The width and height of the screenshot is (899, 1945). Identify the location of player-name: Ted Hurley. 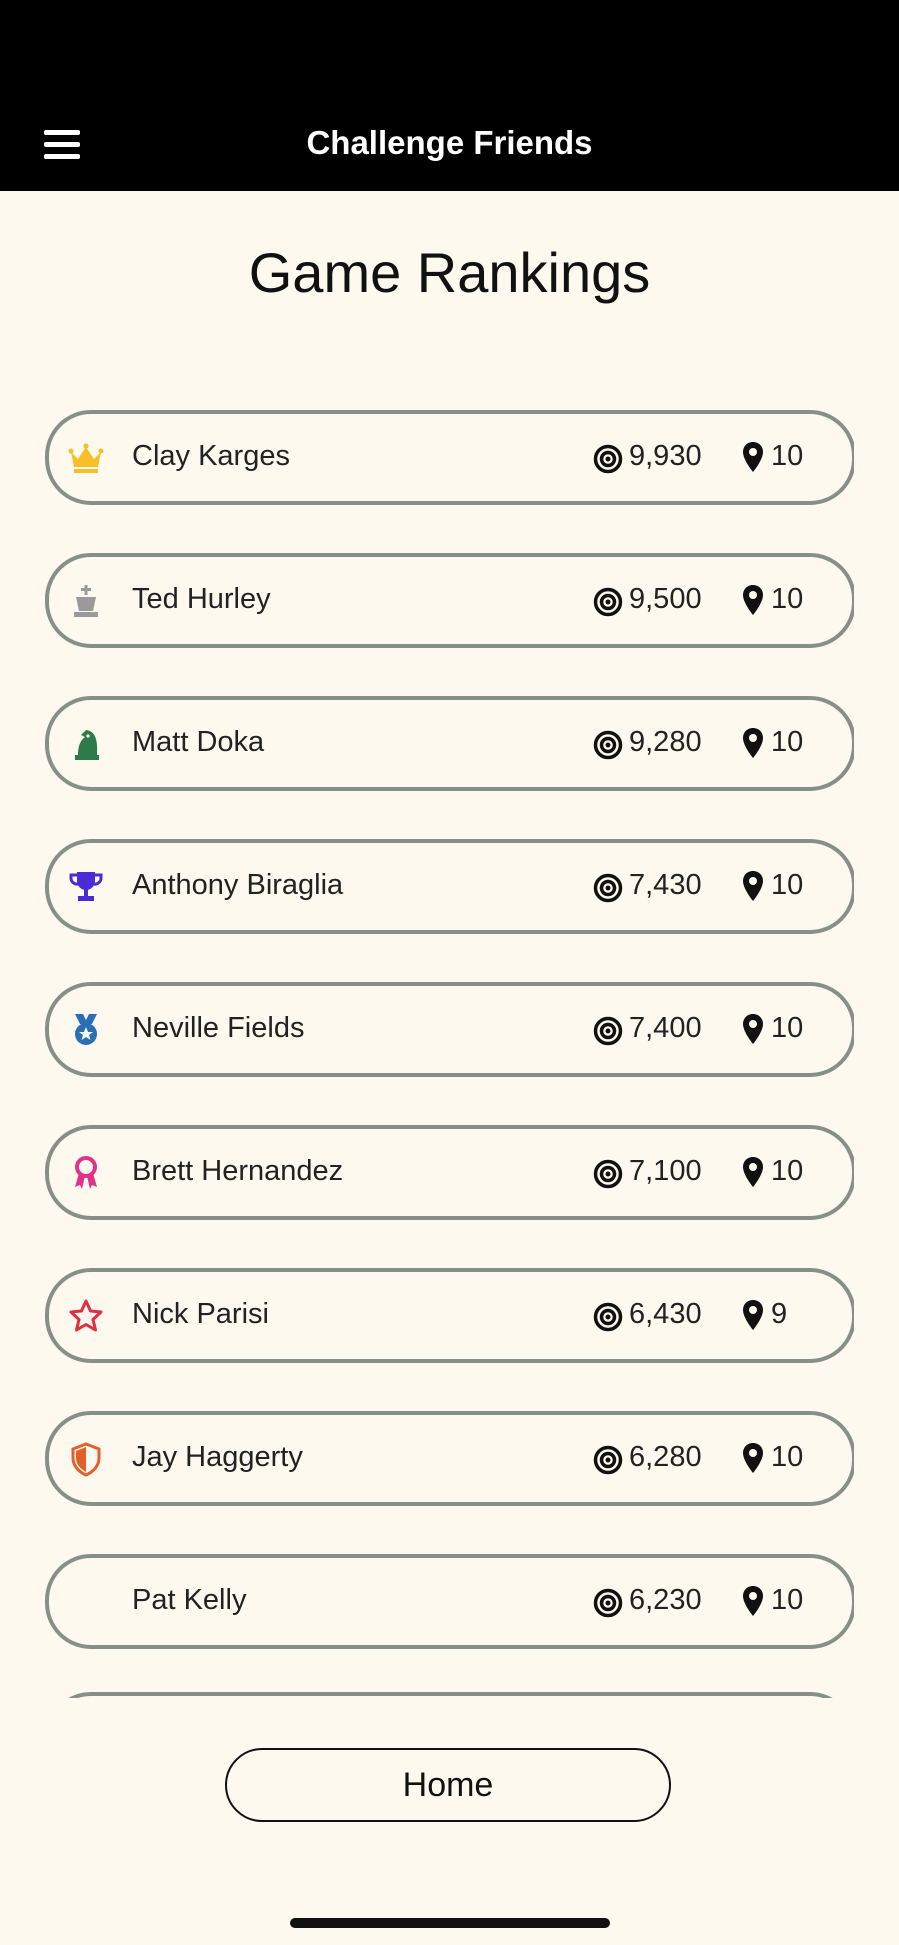
(201, 599).